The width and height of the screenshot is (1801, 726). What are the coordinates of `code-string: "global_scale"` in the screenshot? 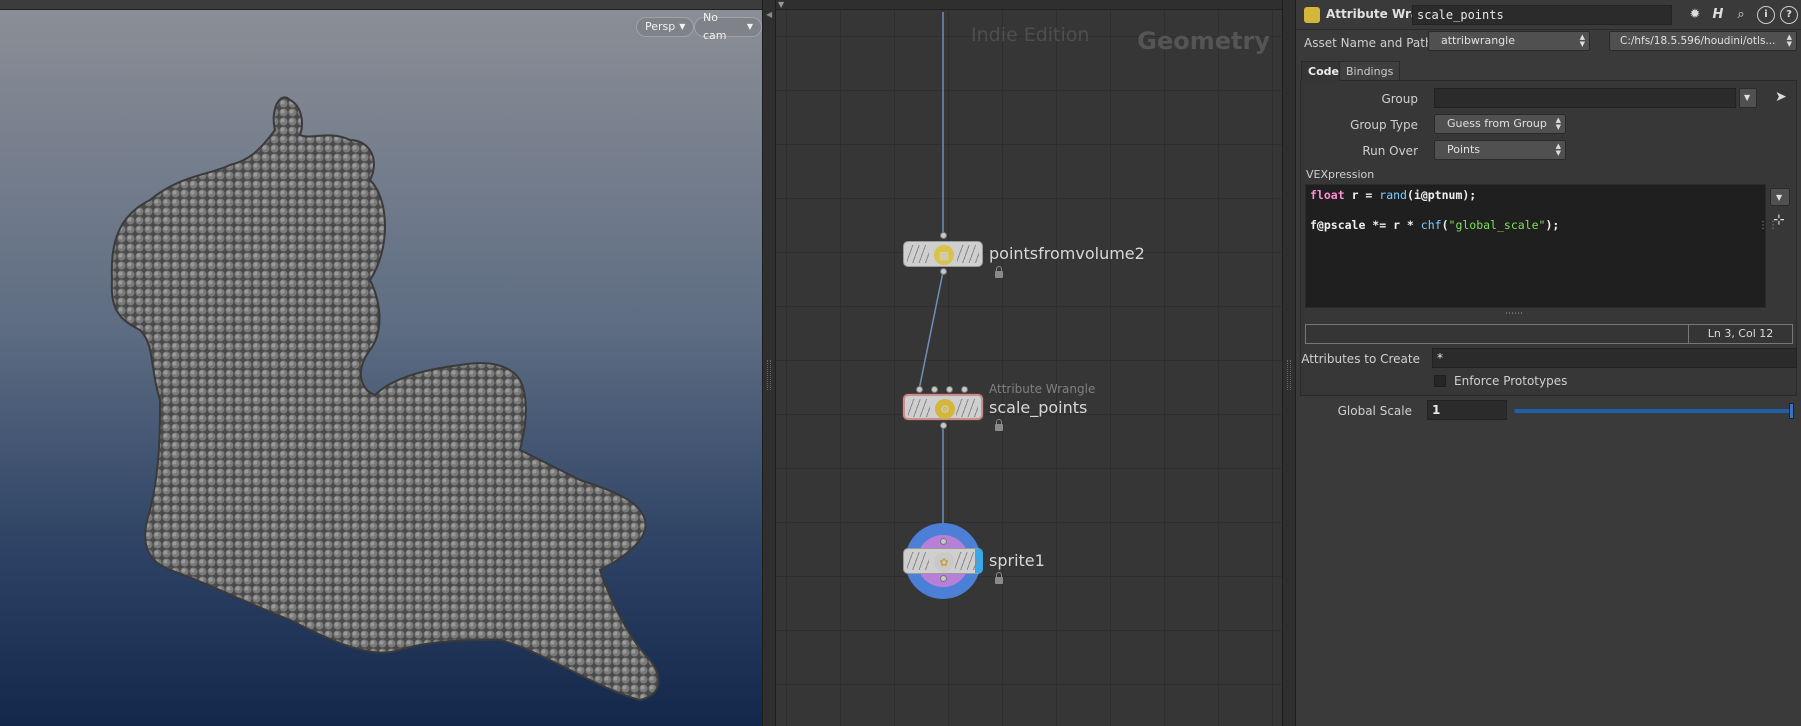 It's located at (1497, 225).